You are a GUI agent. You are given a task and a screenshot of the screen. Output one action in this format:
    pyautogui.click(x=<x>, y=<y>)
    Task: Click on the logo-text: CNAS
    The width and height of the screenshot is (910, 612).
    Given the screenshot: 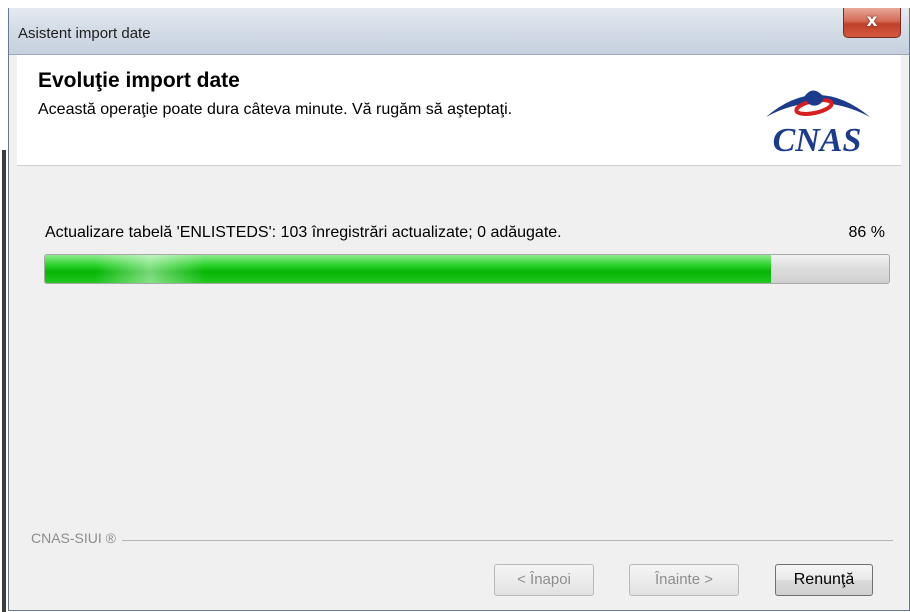 What is the action you would take?
    pyautogui.click(x=817, y=140)
    